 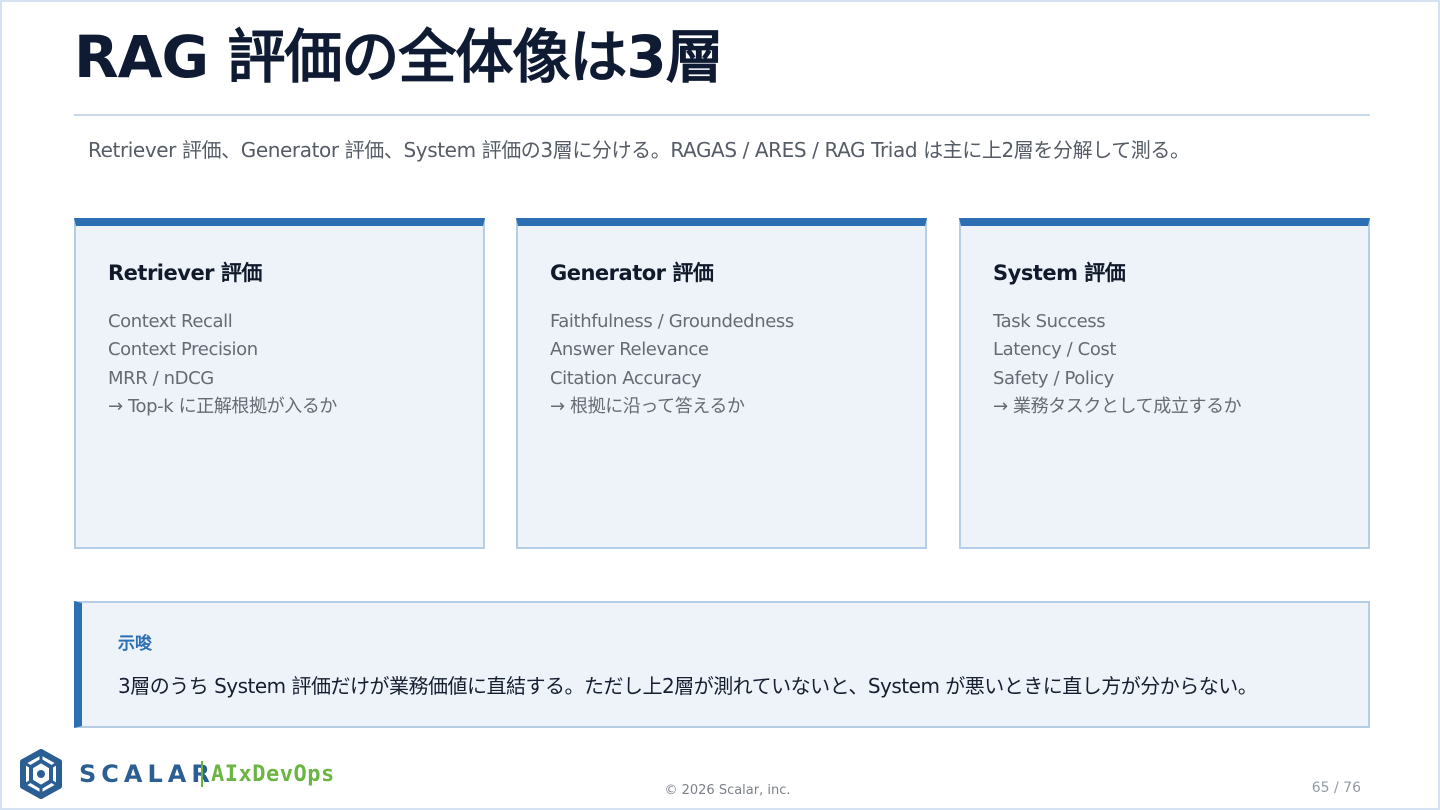 I want to click on page-number: 65 / 76, so click(x=1336, y=788).